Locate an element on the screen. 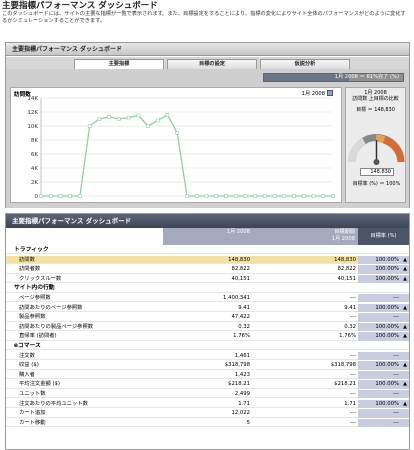 The image size is (414, 450). table-row: カート追加 12,022 --- --- is located at coordinates (207, 413).